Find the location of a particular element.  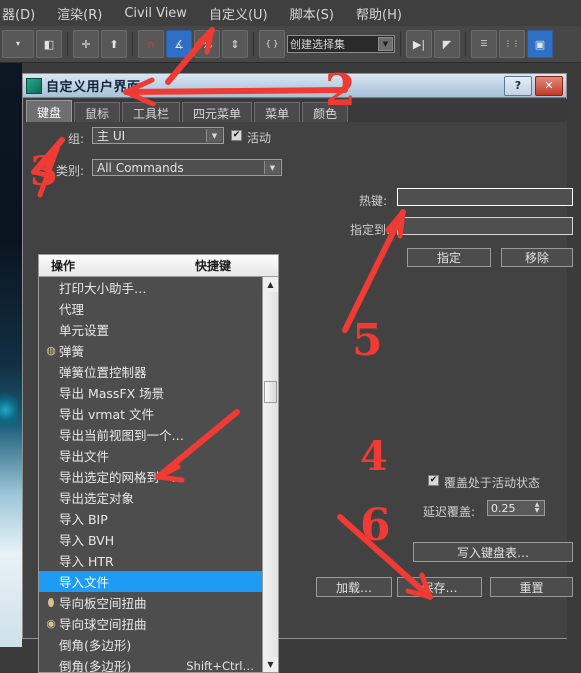

align-button: ✛ is located at coordinates (86, 44).